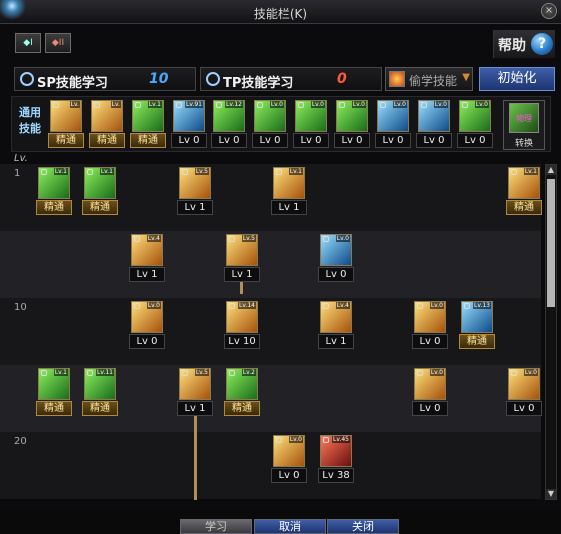 The image size is (561, 534). Describe the element at coordinates (342, 79) in the screenshot. I see `tp-value: 0` at that location.